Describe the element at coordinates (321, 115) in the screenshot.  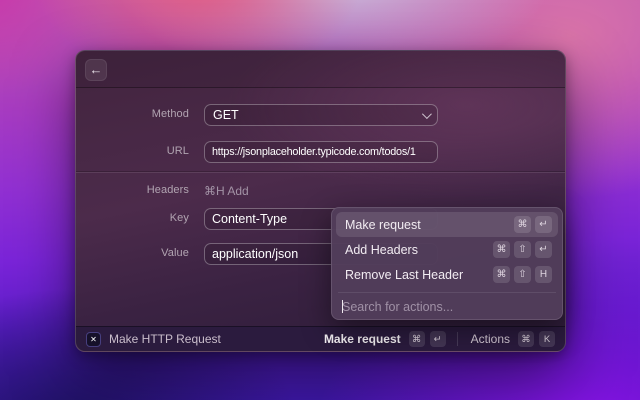
I see `method-dropdown: GET` at that location.